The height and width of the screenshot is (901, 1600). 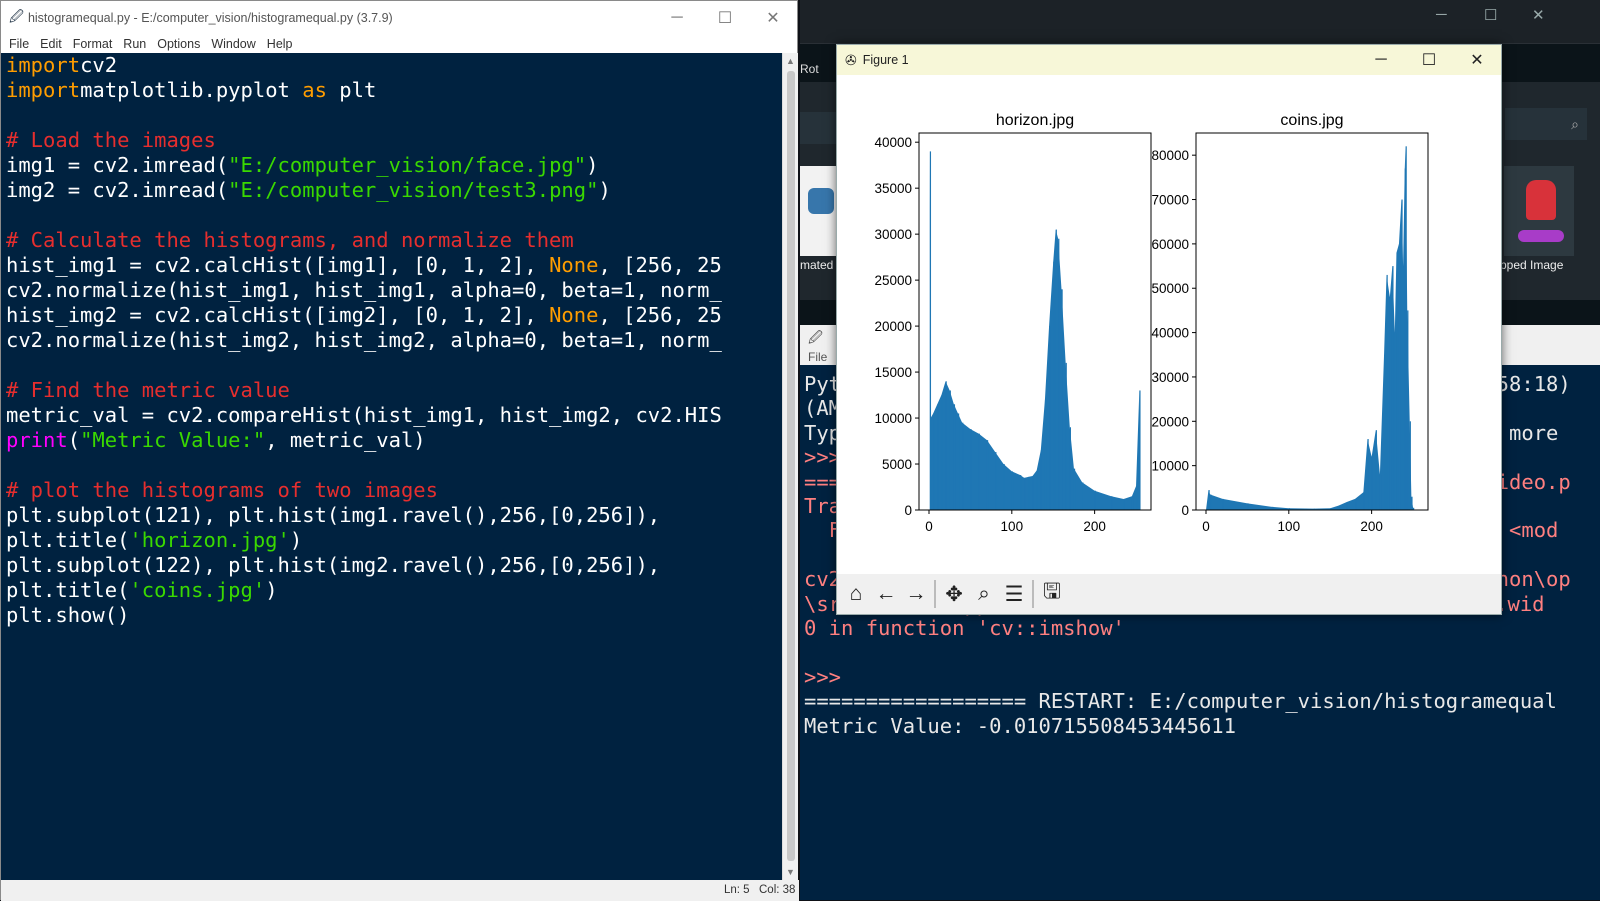 I want to click on menu-window: Window, so click(x=233, y=44).